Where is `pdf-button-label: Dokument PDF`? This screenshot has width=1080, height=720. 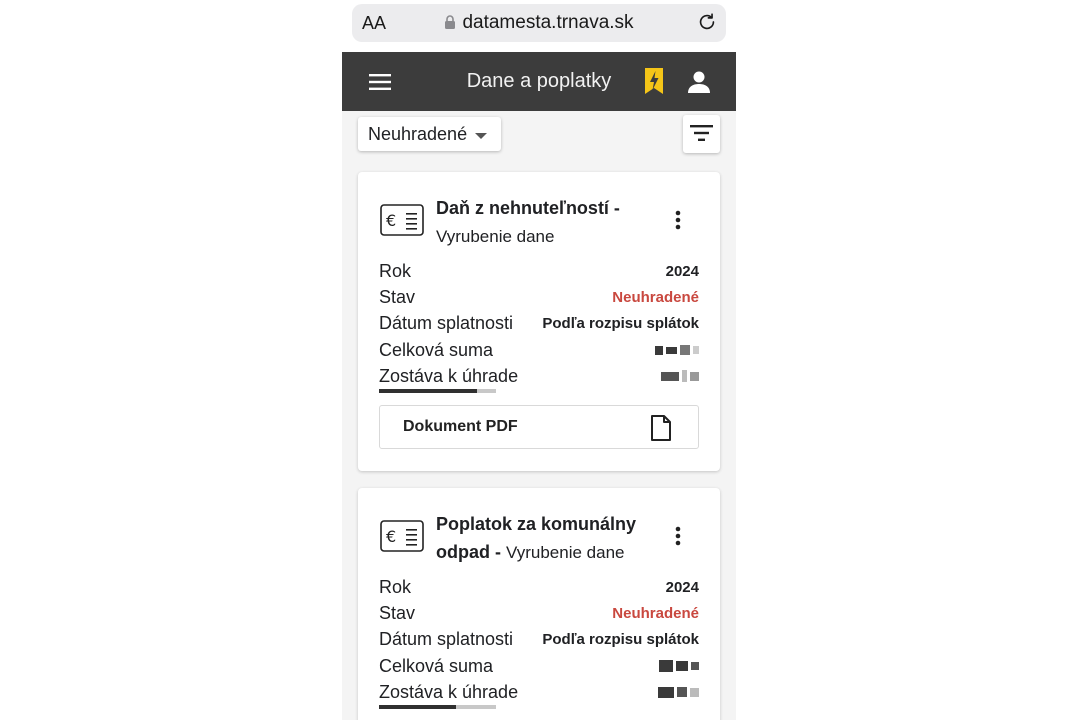
pdf-button-label: Dokument PDF is located at coordinates (460, 426).